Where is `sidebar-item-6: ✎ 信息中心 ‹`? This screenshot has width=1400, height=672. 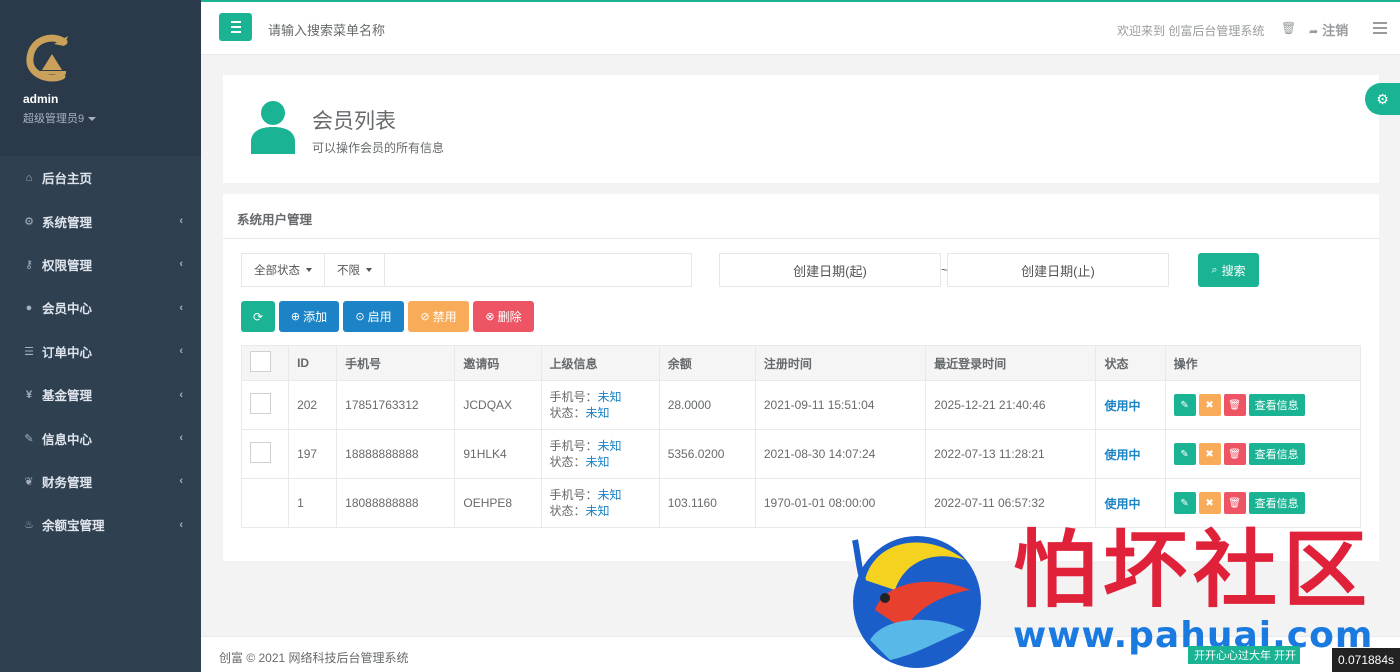
sidebar-item-6: ✎ 信息中心 ‹ is located at coordinates (100, 437).